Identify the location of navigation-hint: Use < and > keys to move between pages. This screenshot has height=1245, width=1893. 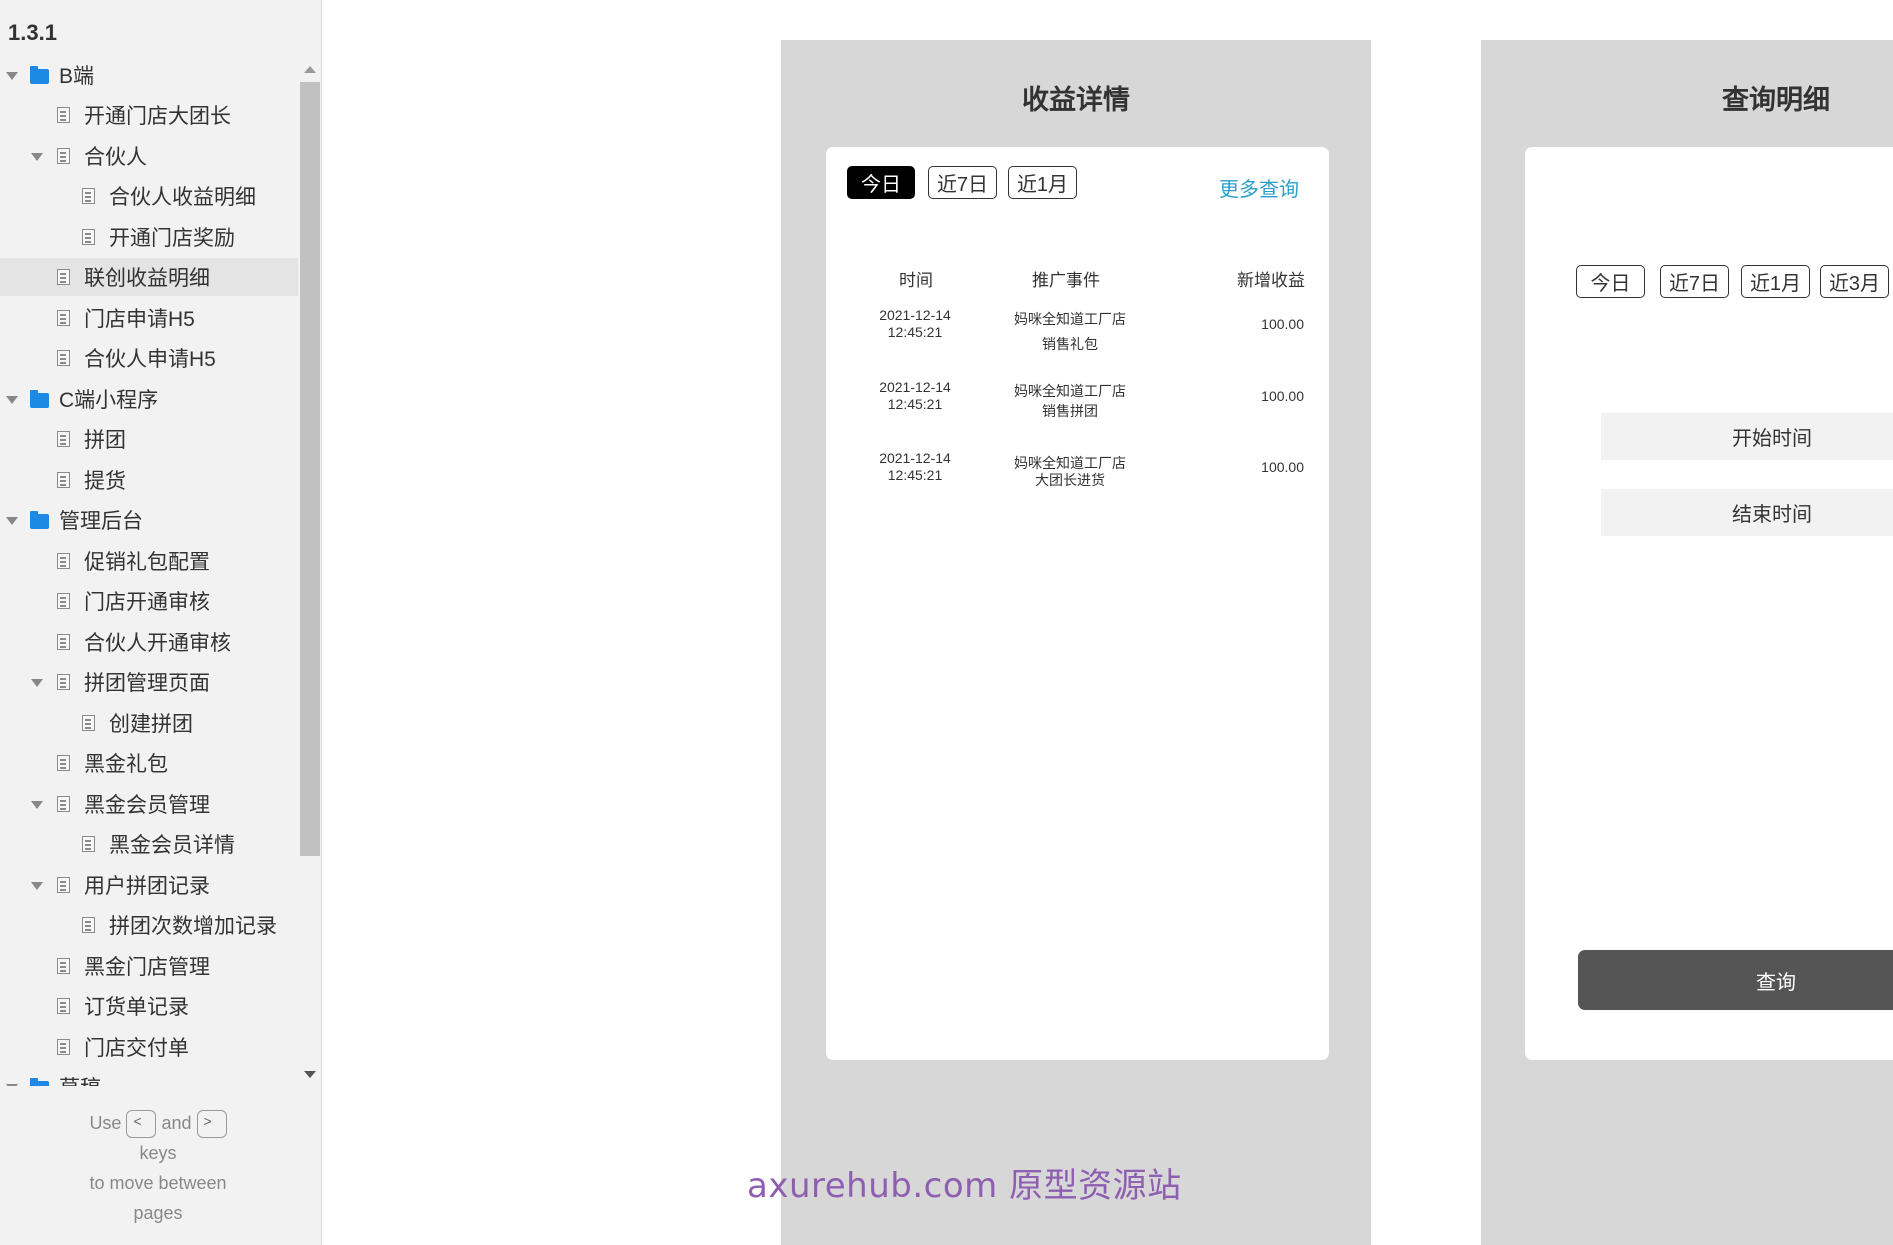
(158, 1168).